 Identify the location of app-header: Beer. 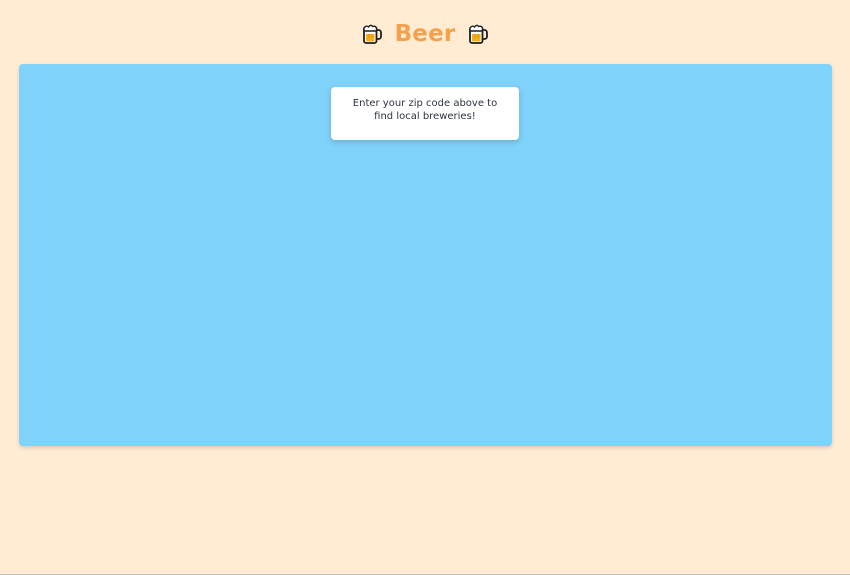
(425, 34).